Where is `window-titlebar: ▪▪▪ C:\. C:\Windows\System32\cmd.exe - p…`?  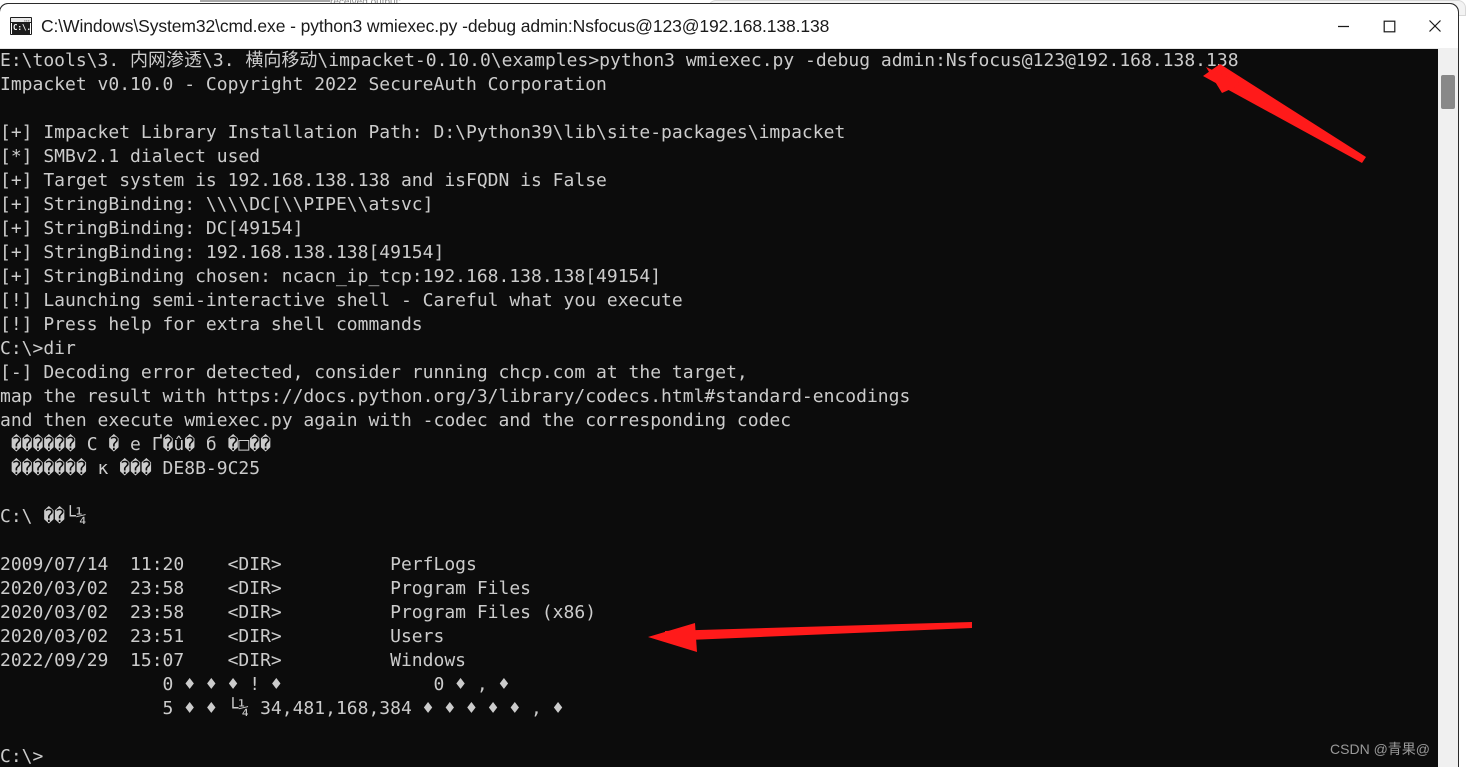
window-titlebar: ▪▪▪ C:\. C:\Windows\System32\cmd.exe - p… is located at coordinates (729, 26).